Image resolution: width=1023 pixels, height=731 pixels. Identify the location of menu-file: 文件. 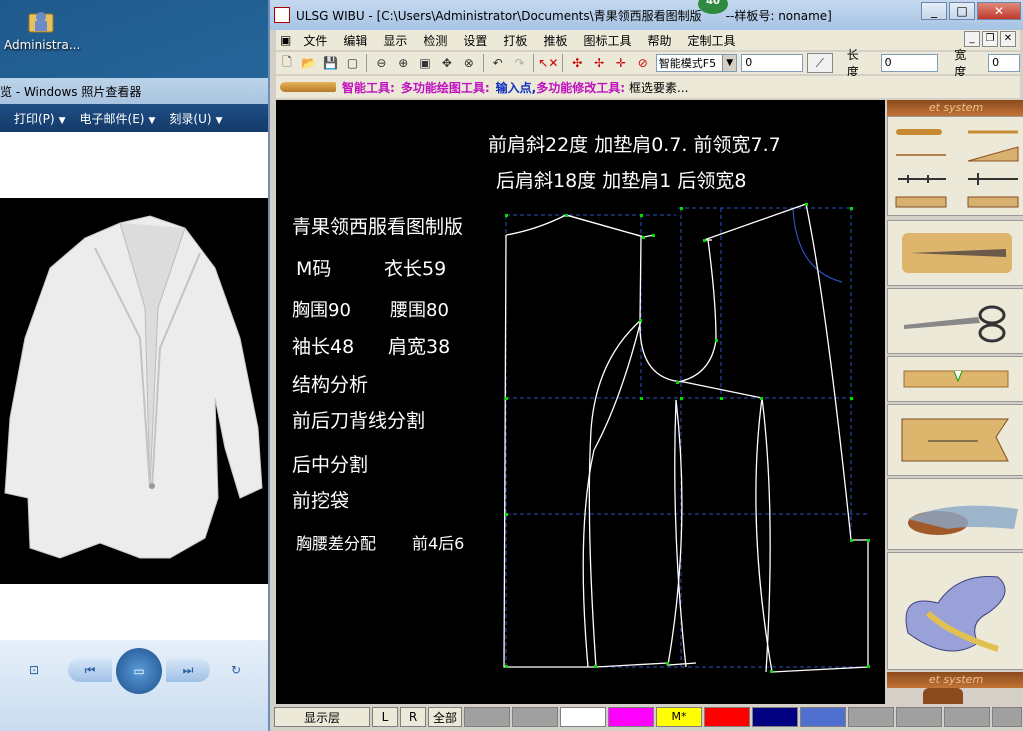
(315, 40).